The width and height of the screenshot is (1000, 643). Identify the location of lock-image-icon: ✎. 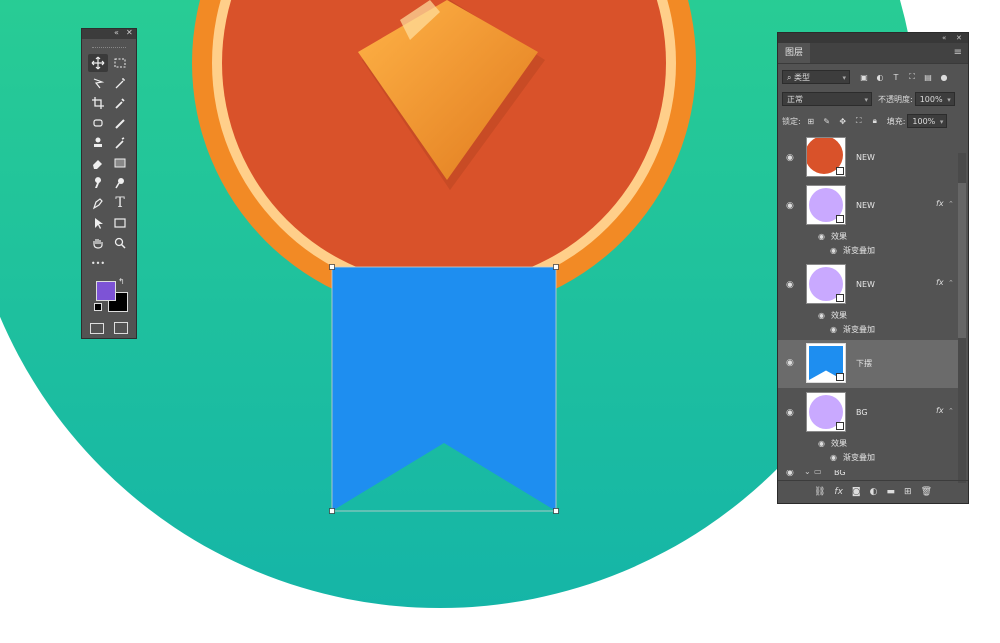
(827, 121).